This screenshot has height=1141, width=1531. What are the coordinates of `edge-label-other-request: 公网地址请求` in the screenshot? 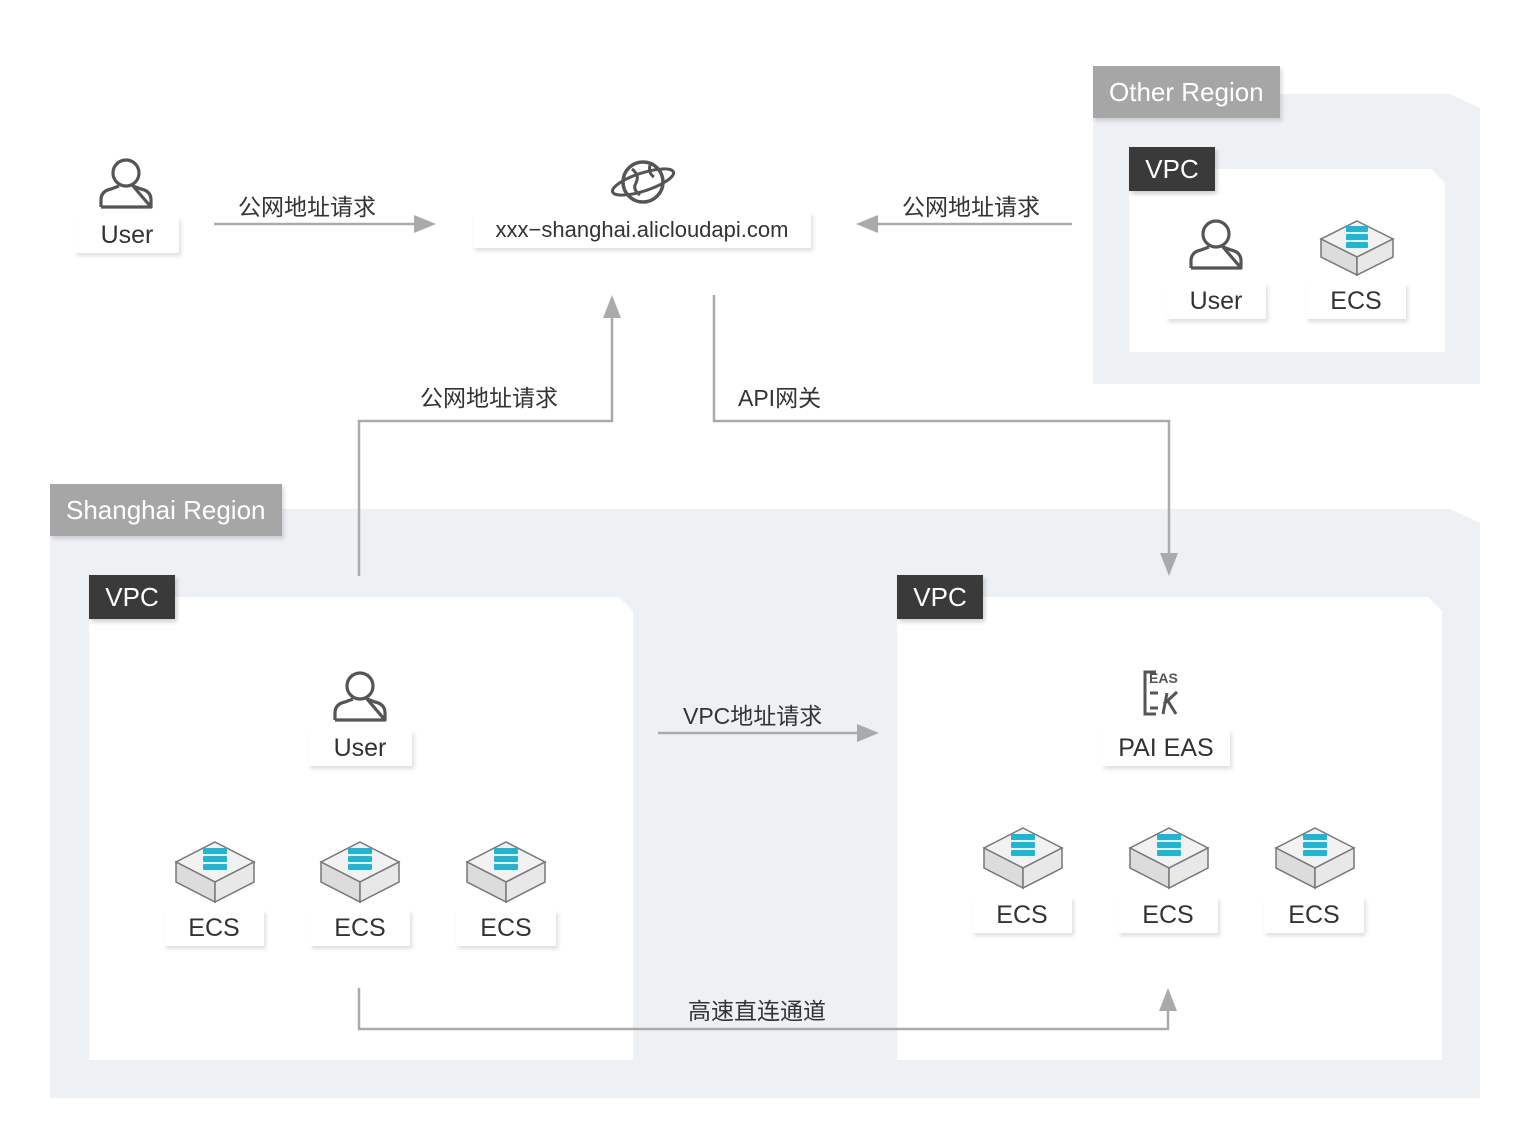 It's located at (971, 207).